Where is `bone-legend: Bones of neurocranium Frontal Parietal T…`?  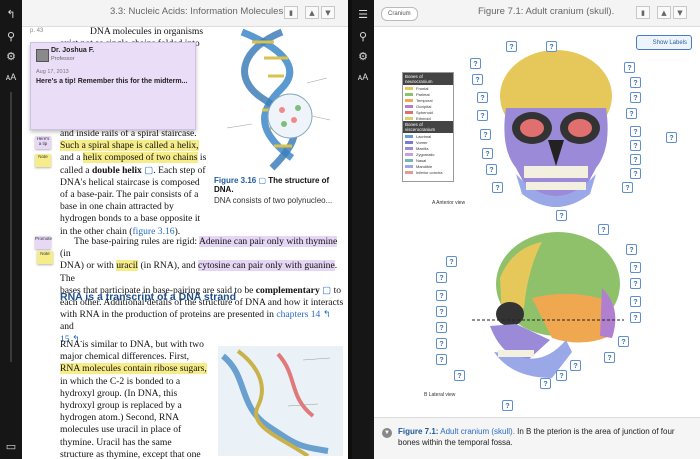
bone-legend: Bones of neurocranium Frontal Parietal T… is located at coordinates (428, 127).